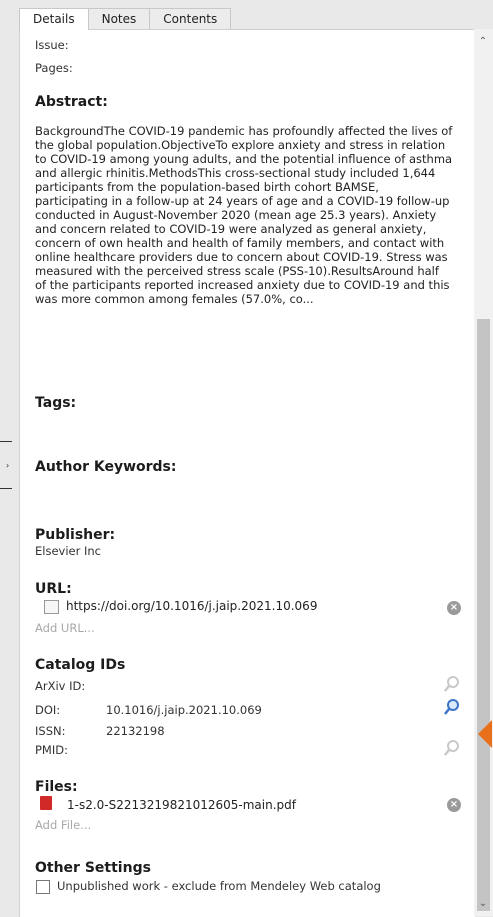  What do you see at coordinates (50, 731) in the screenshot?
I see `issn-label: ISSN:` at bounding box center [50, 731].